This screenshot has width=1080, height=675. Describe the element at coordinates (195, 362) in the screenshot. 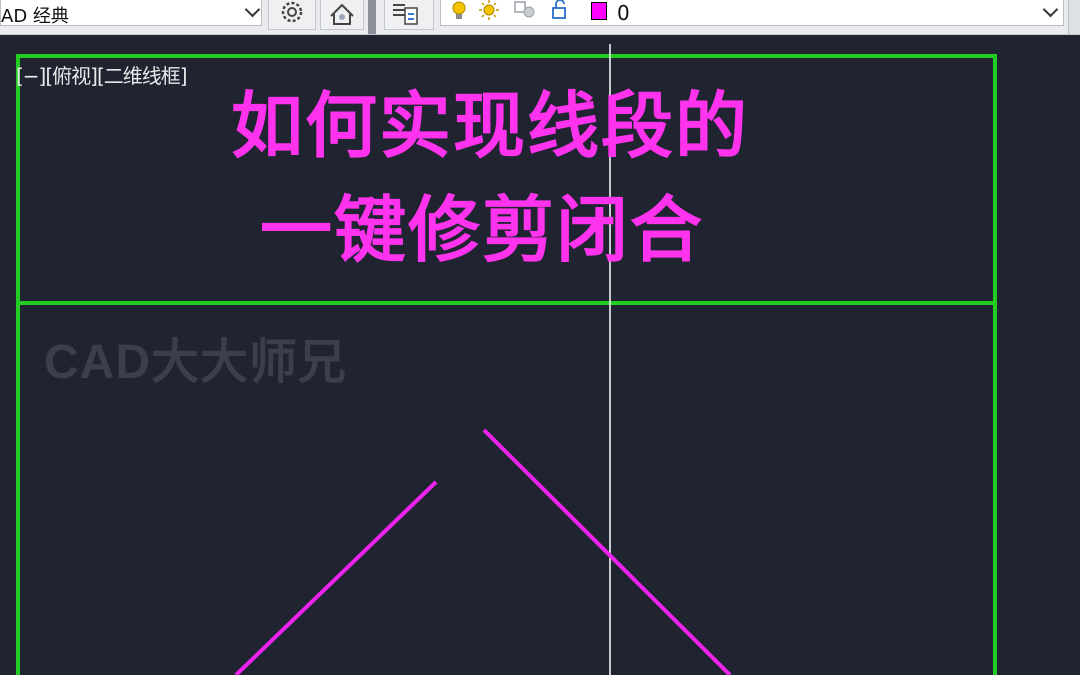

I see `watermark-text: CAD大大师兄` at that location.